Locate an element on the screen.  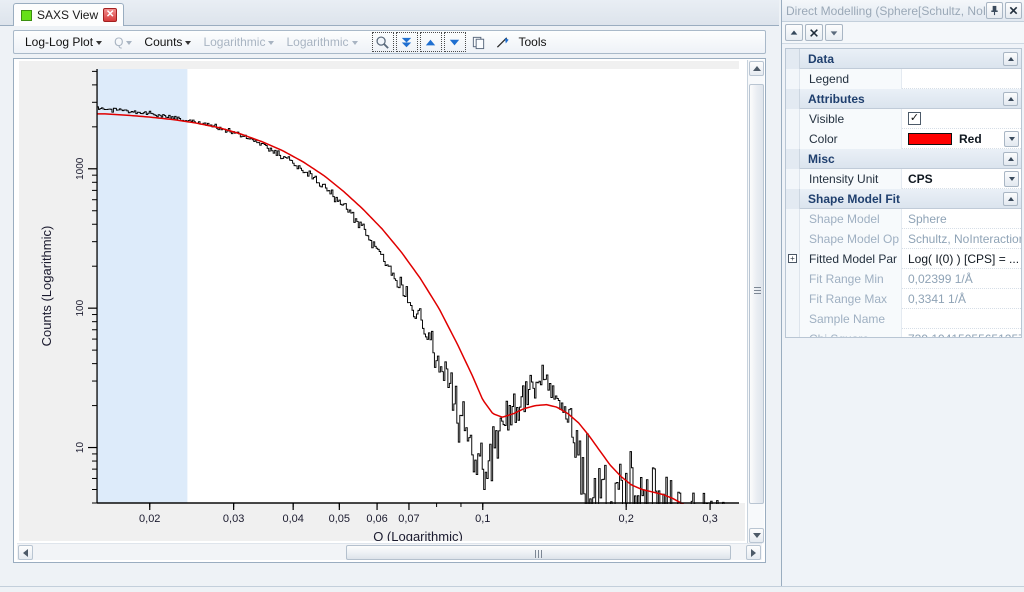
grip-icon is located at coordinates (757, 291).